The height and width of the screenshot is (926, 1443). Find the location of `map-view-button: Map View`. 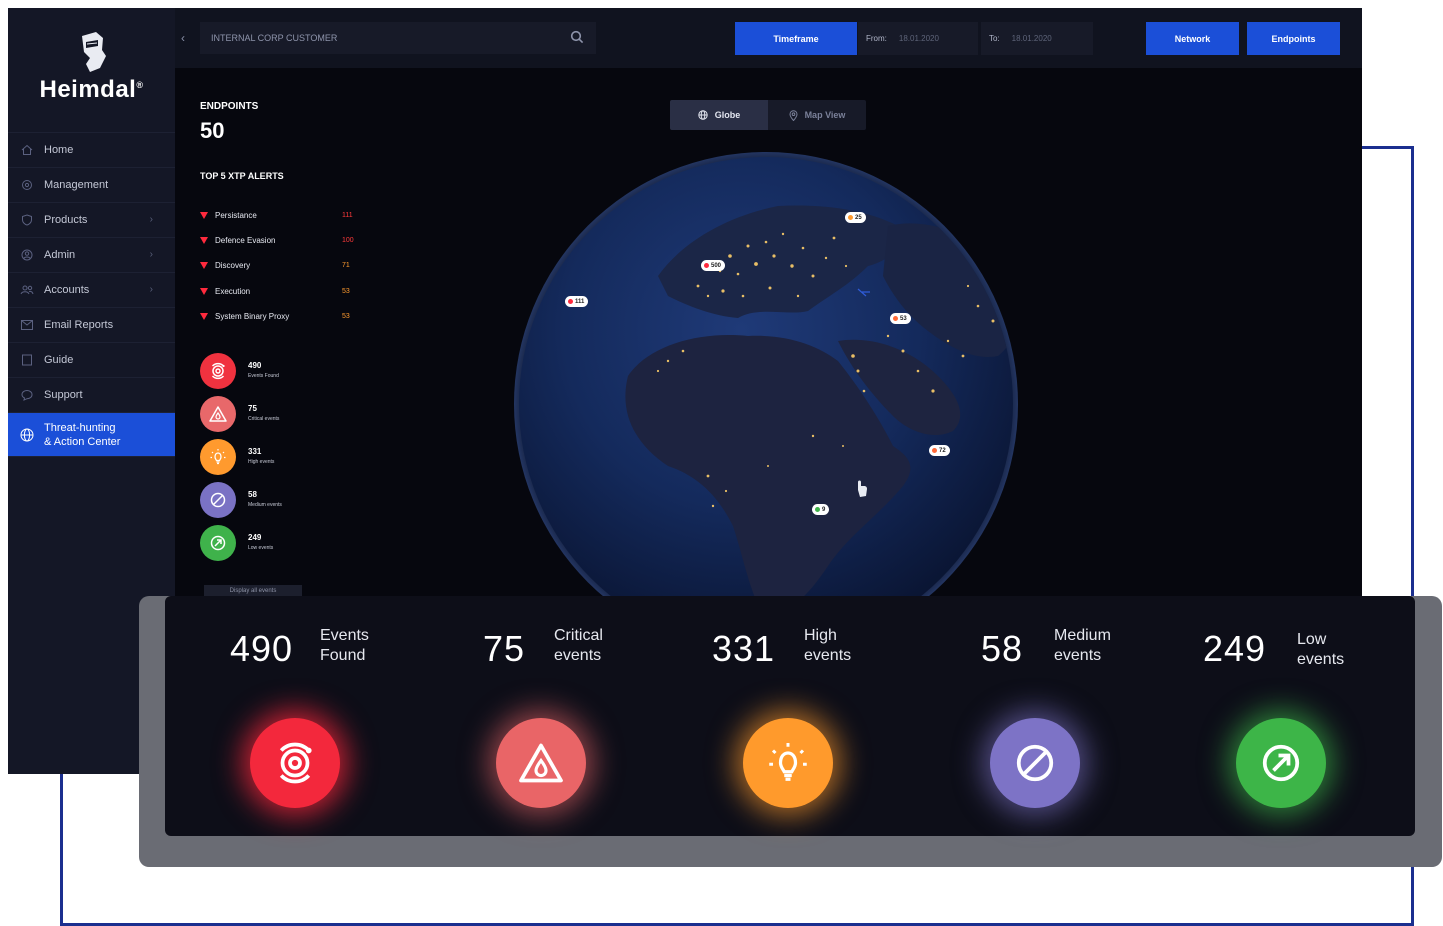

map-view-button: Map View is located at coordinates (817, 115).